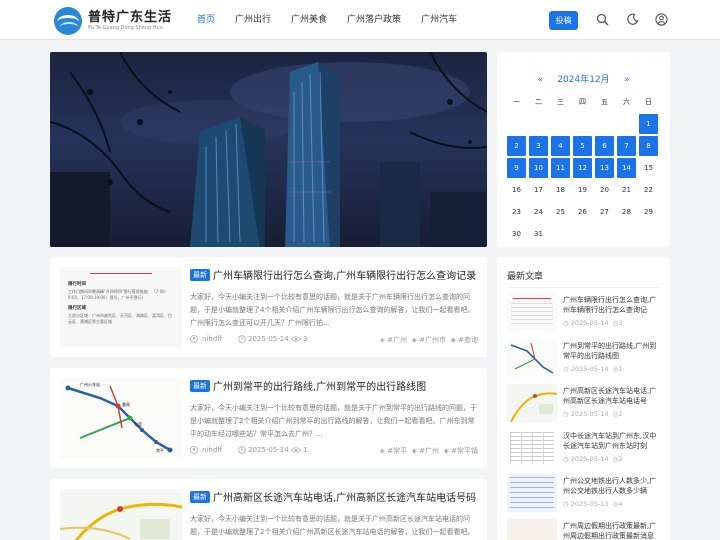  Describe the element at coordinates (620, 369) in the screenshot. I see `recent-post-views: 1` at that location.